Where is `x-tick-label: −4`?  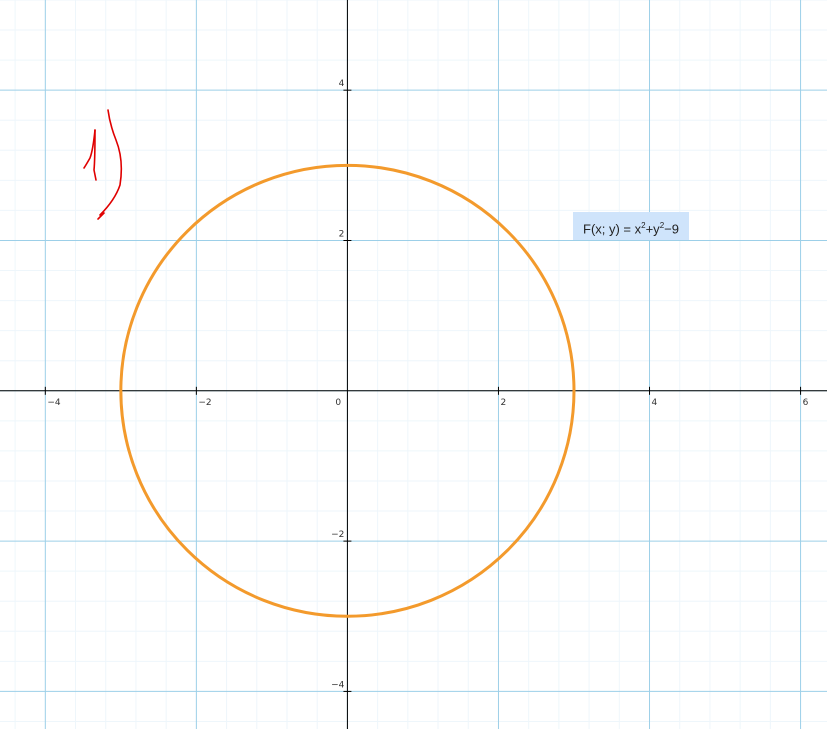 x-tick-label: −4 is located at coordinates (54, 403).